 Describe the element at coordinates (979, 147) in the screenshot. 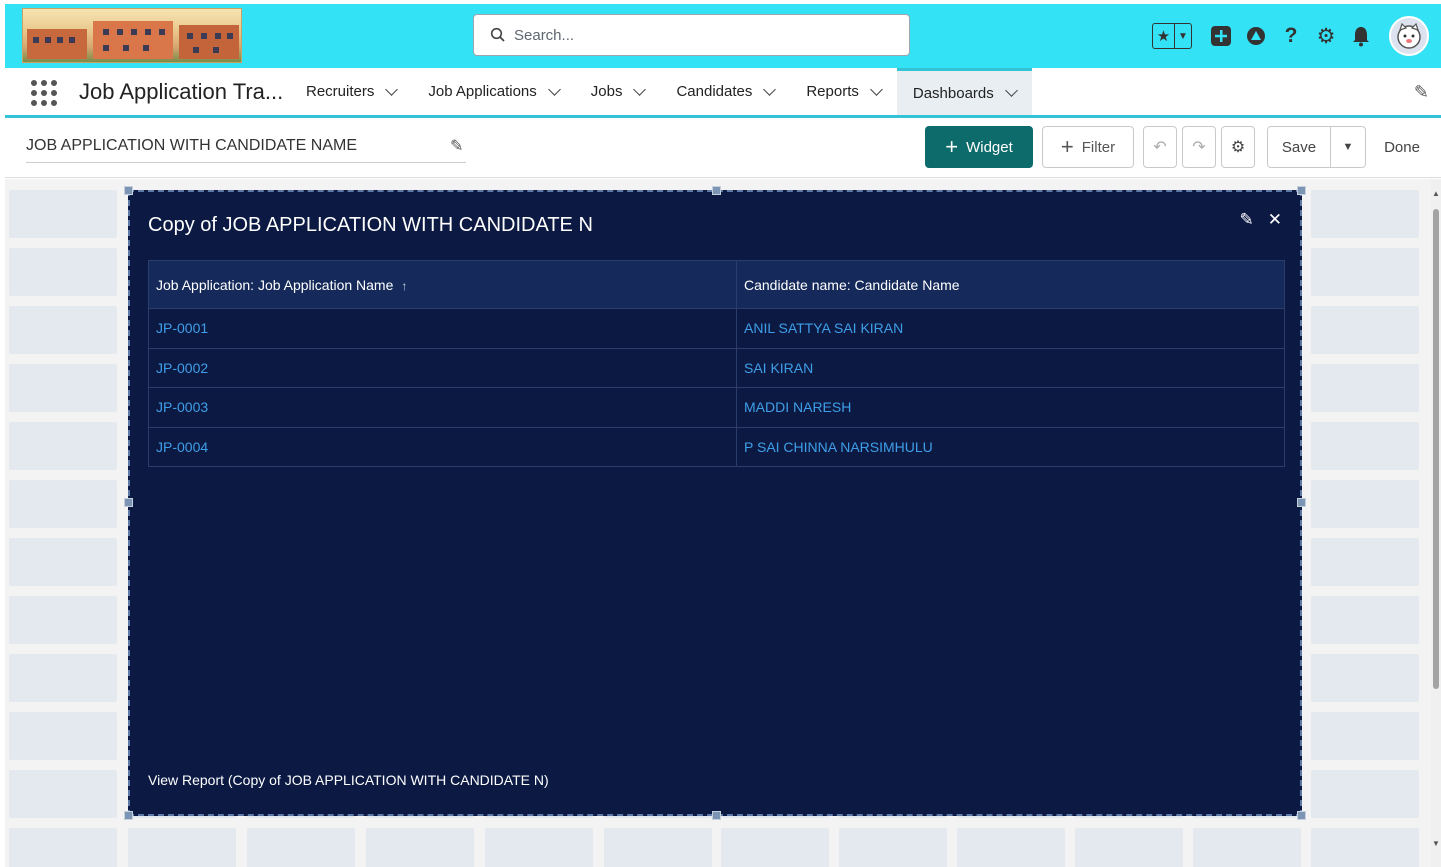

I see `add-widget-button: + Widget` at that location.